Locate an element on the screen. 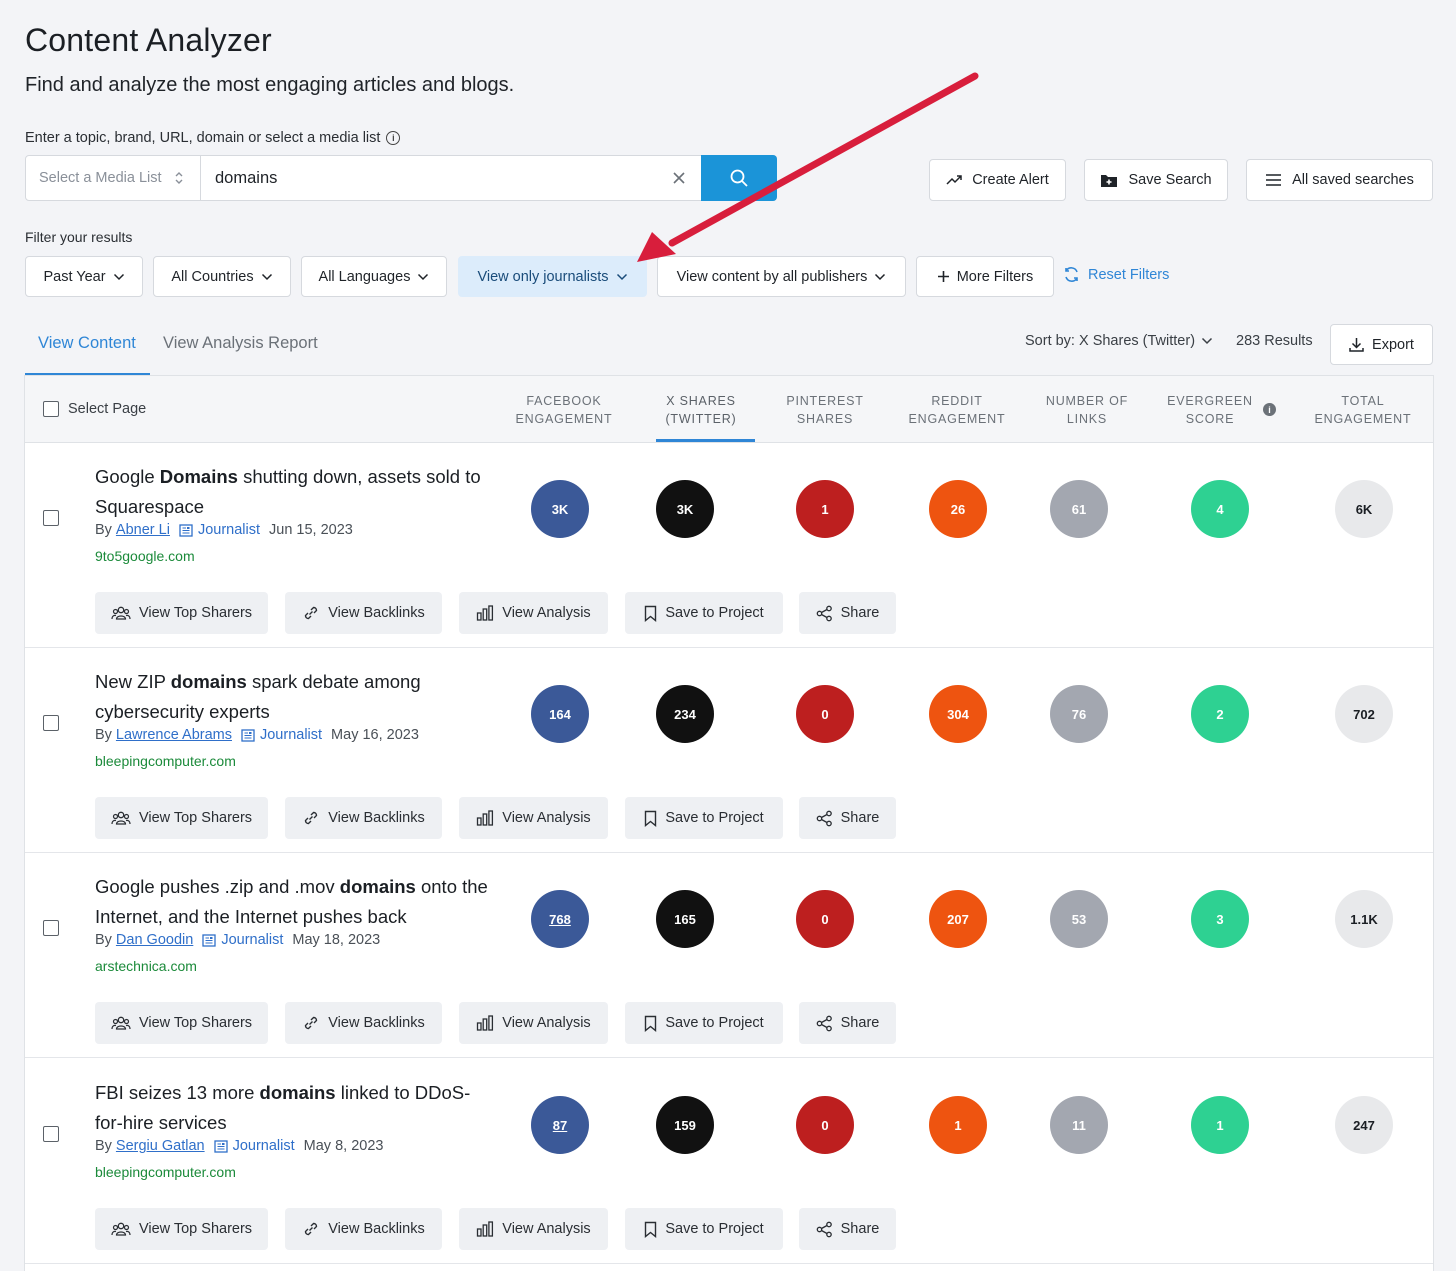 This screenshot has width=1456, height=1271. users-icon is located at coordinates (121, 818).